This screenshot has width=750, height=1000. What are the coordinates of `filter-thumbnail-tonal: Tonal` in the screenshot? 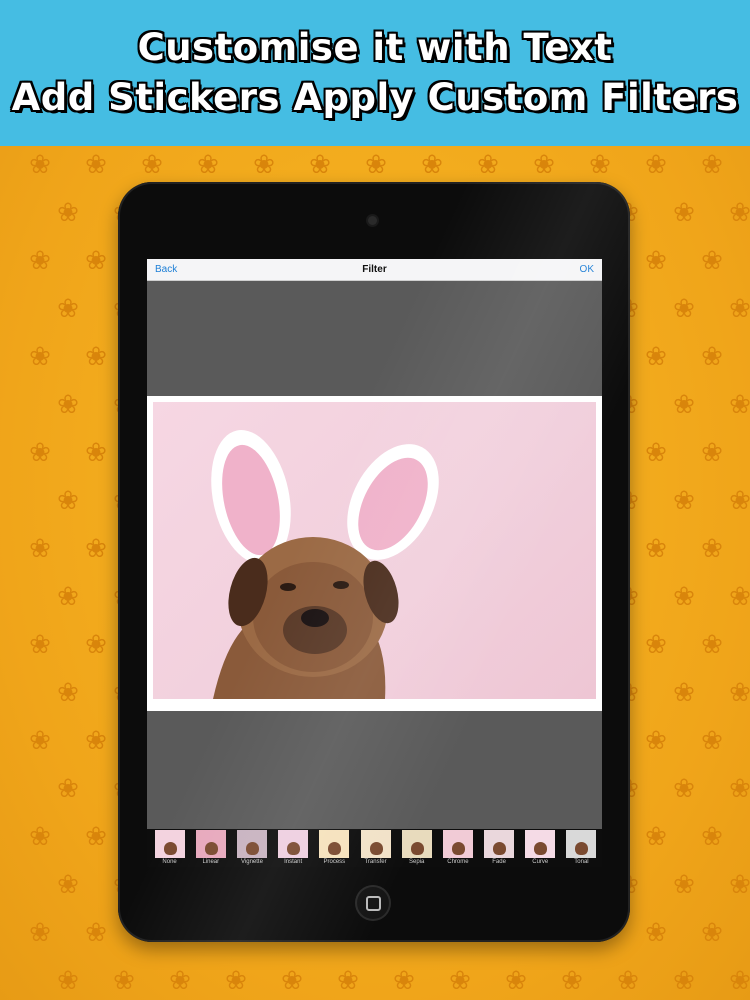 It's located at (581, 848).